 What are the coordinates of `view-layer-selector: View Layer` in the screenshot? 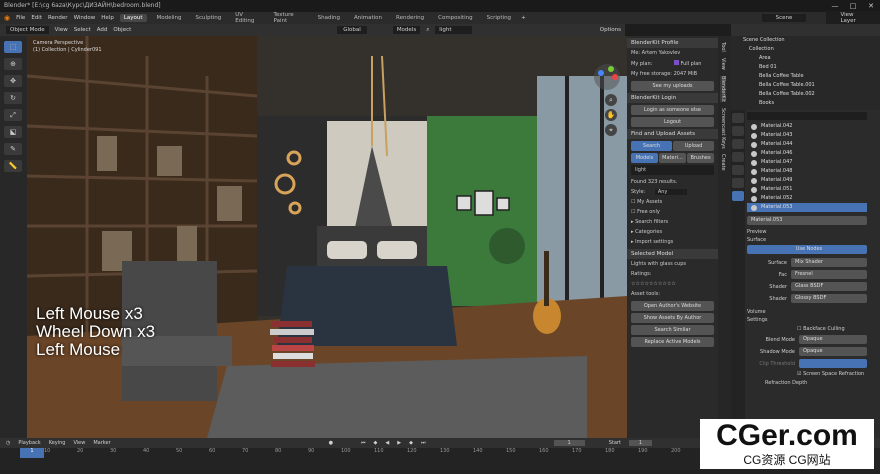 It's located at (853, 18).